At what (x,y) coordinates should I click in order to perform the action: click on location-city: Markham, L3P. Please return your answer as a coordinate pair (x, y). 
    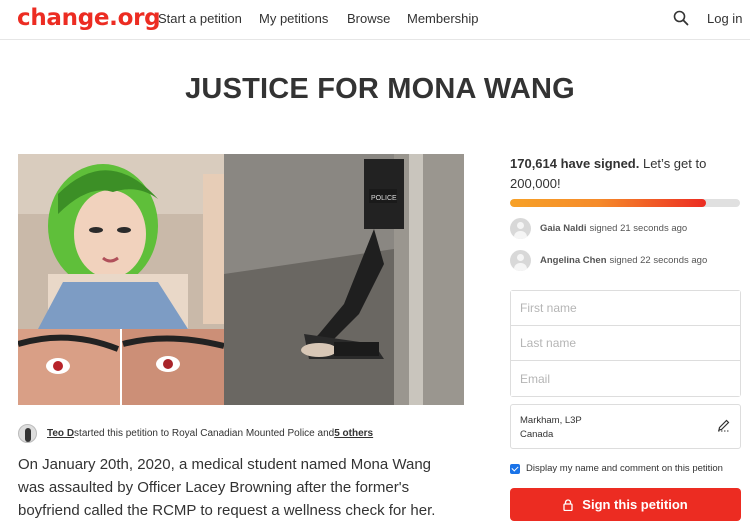
    Looking at the image, I should click on (551, 420).